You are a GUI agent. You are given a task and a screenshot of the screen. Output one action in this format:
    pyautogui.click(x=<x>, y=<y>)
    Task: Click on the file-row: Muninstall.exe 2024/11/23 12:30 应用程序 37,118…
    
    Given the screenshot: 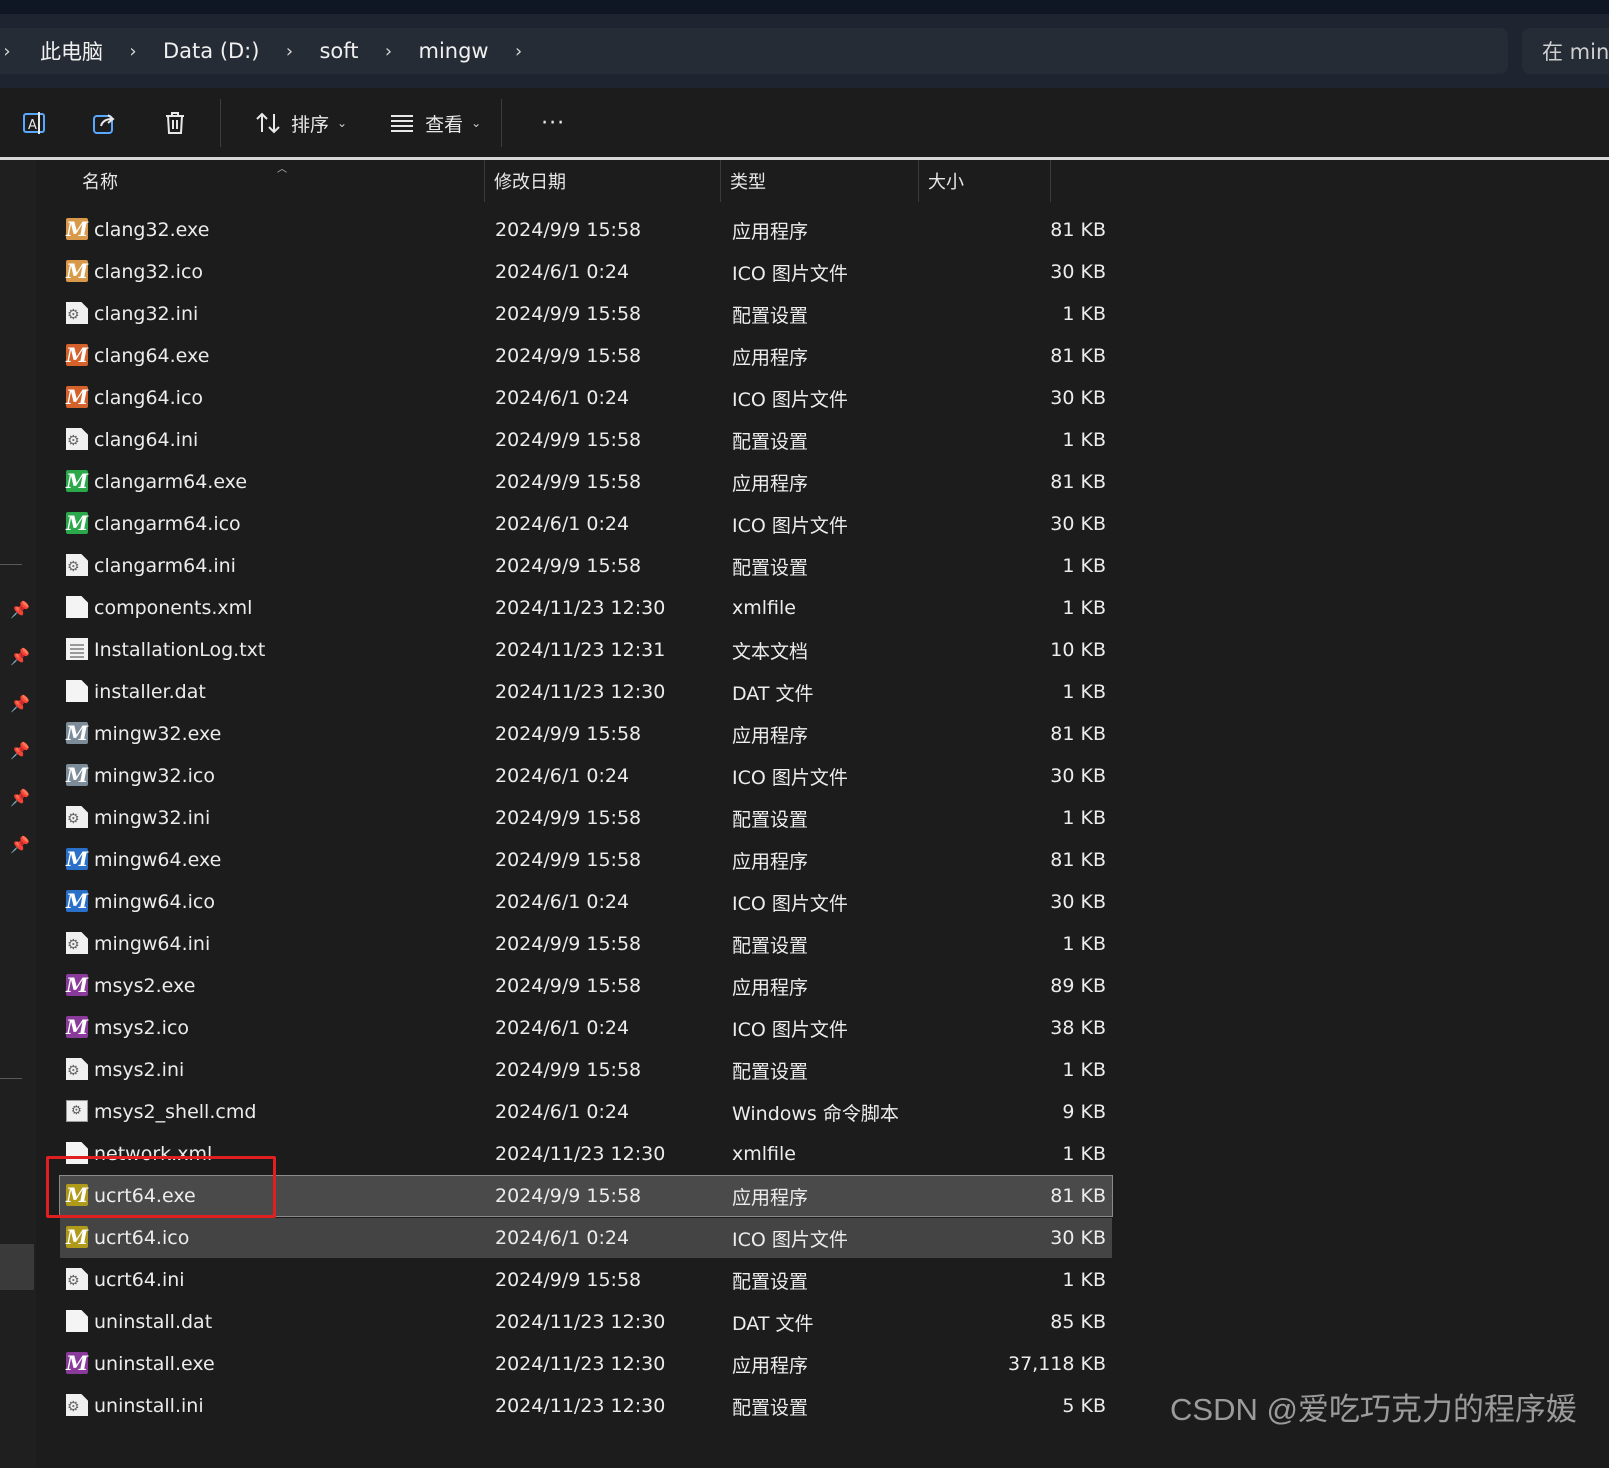 What is the action you would take?
    pyautogui.click(x=586, y=1364)
    